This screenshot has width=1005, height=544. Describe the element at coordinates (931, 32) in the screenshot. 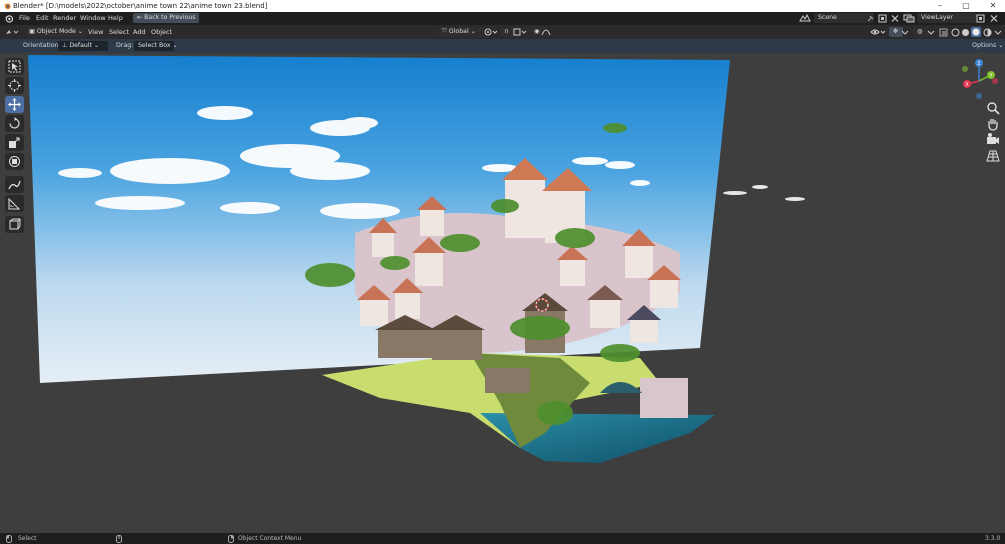

I see `overlay-dropdown-icon` at that location.